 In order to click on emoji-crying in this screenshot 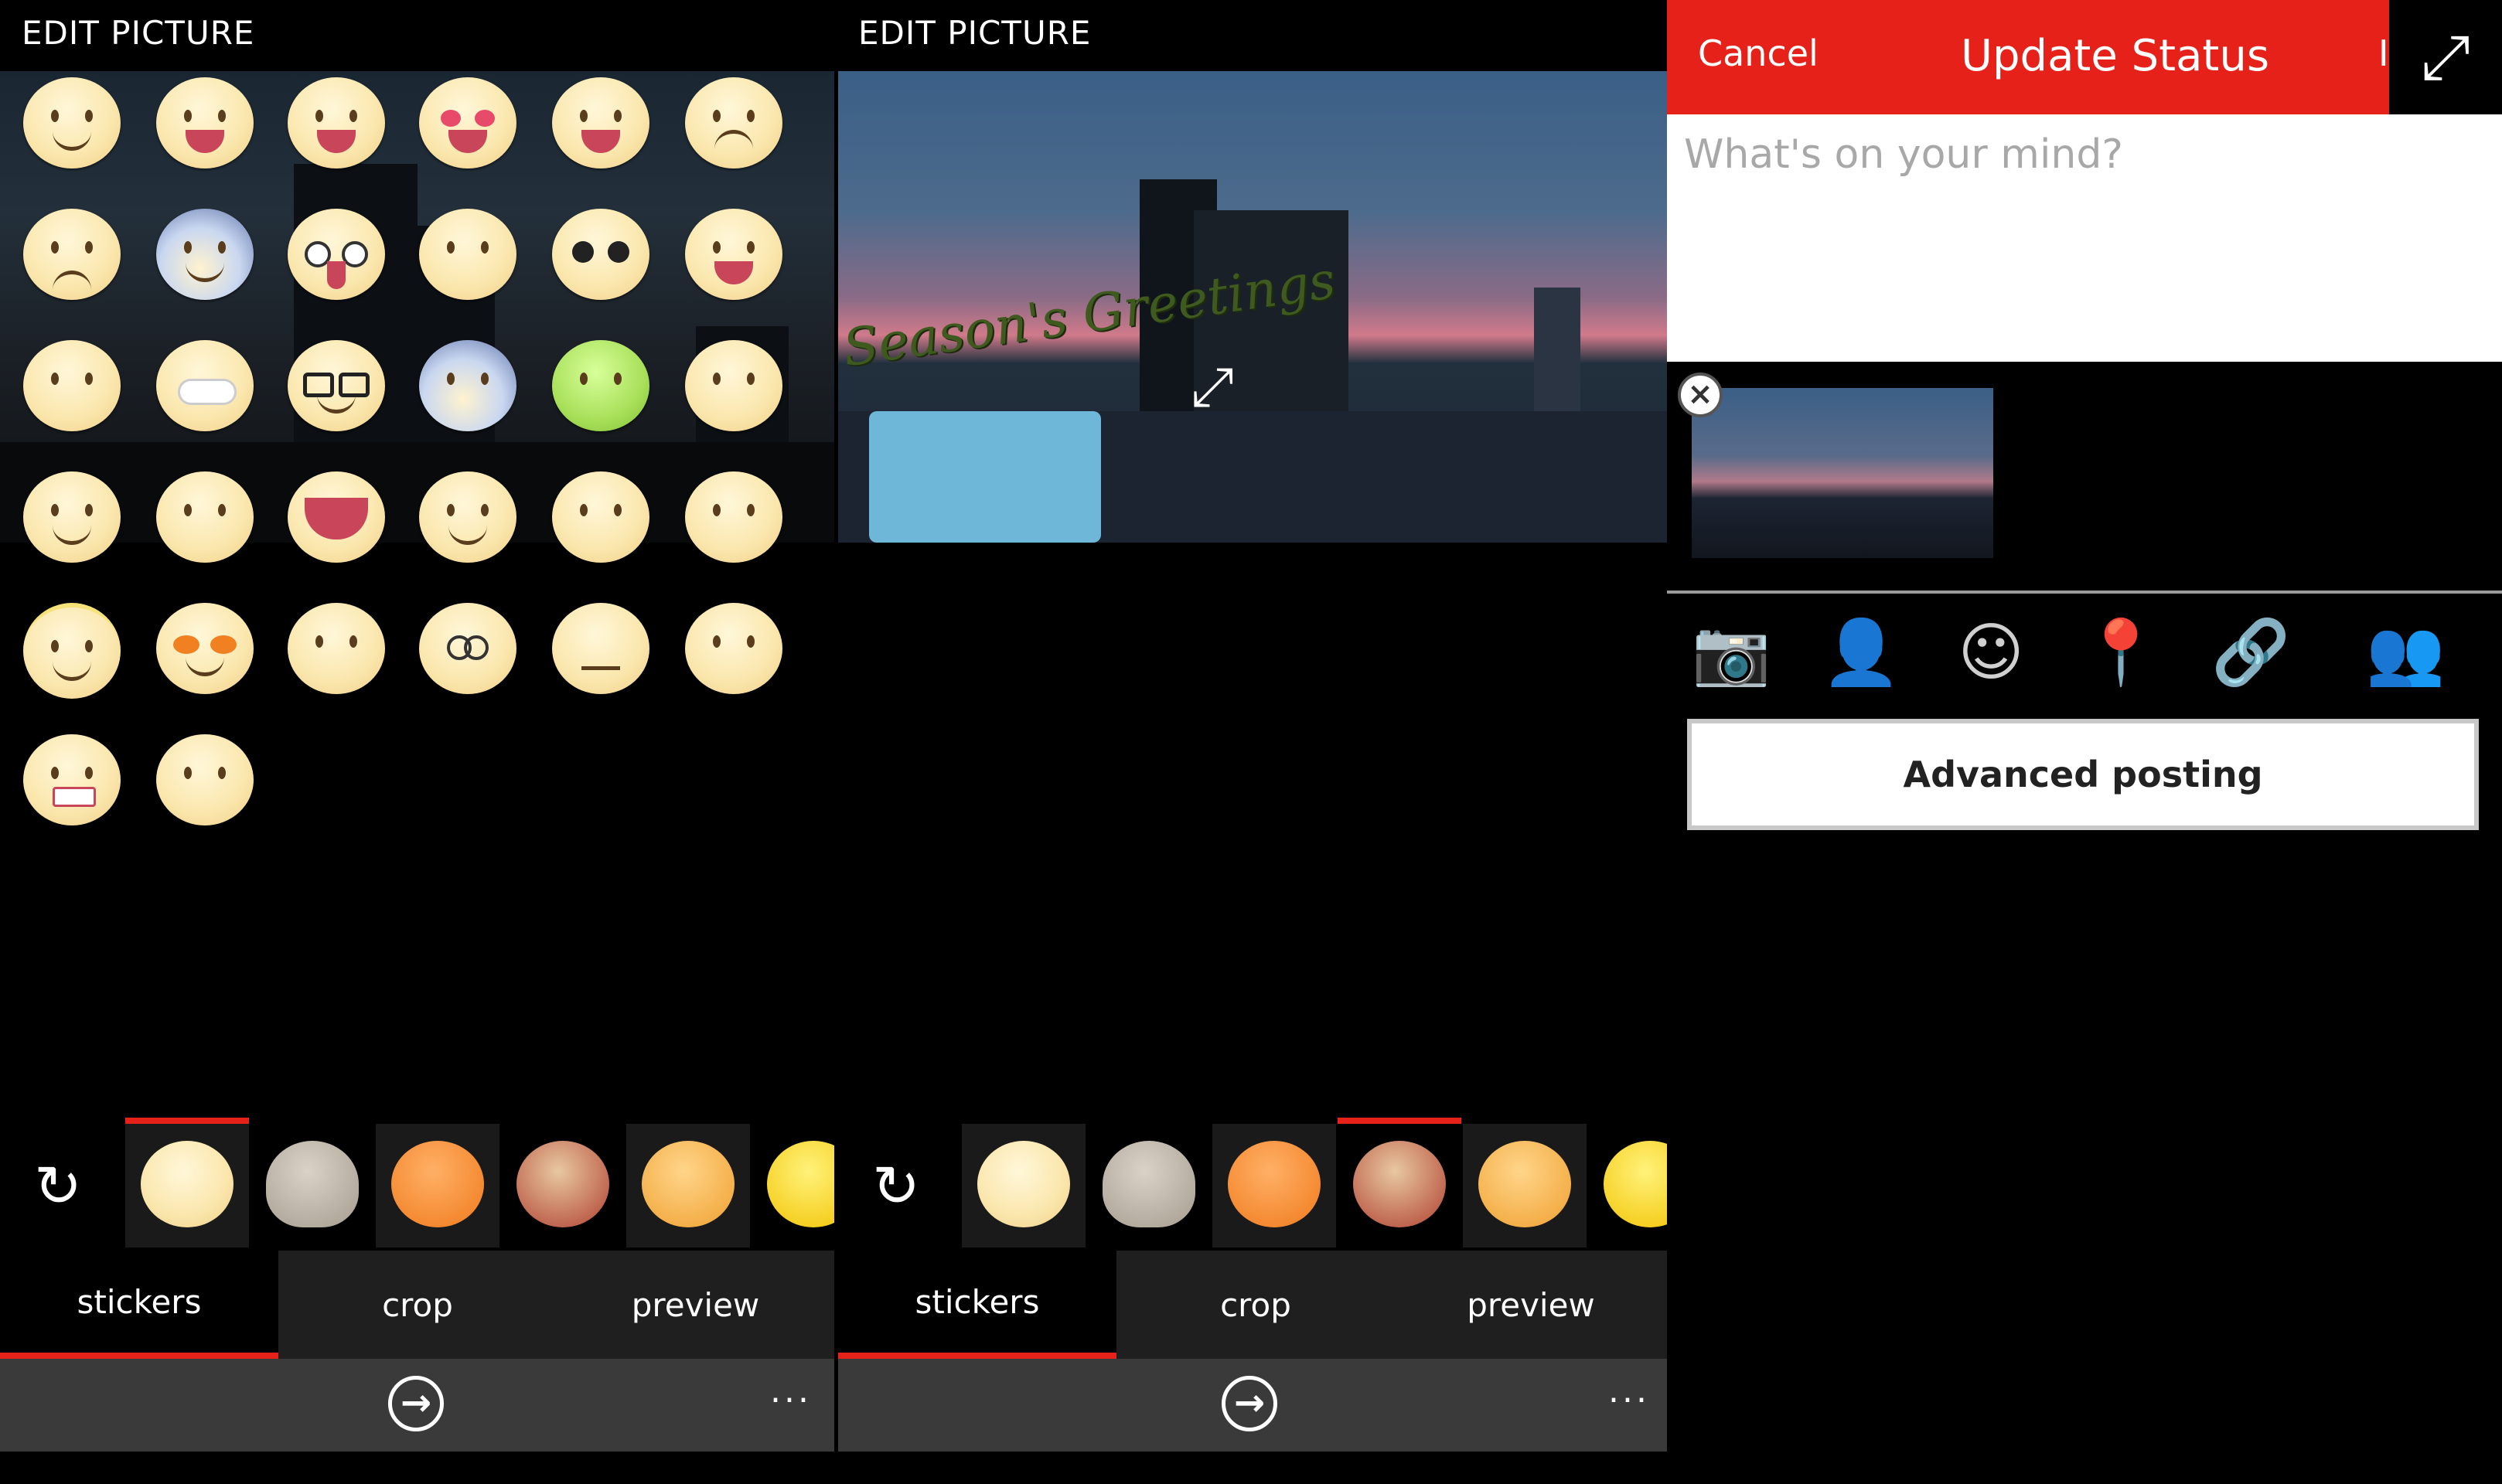, I will do `click(205, 254)`.